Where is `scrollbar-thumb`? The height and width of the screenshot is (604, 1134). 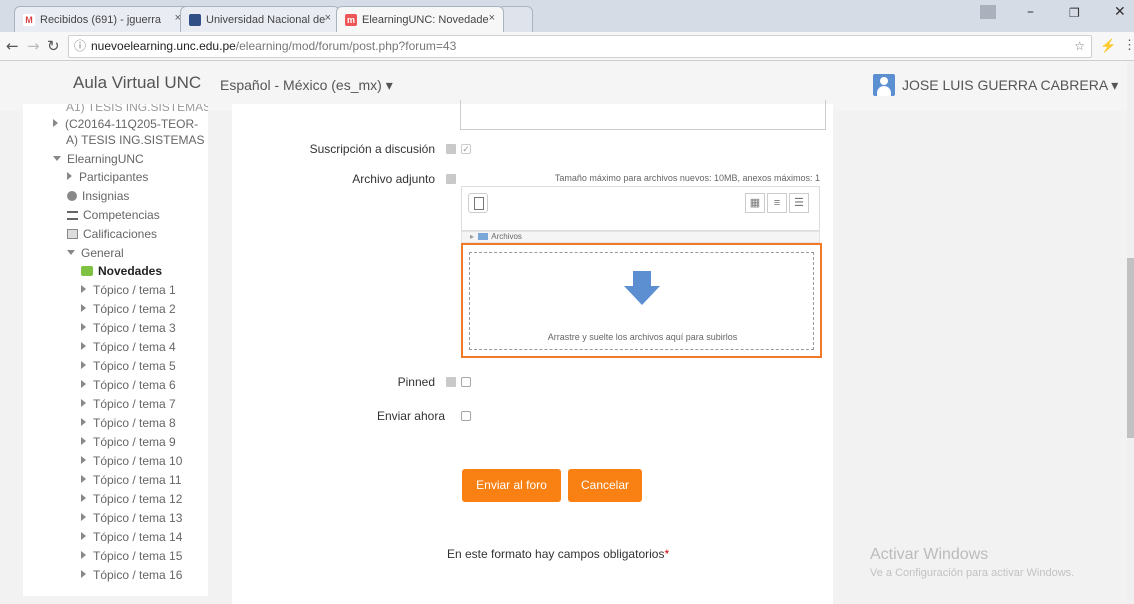 scrollbar-thumb is located at coordinates (1130, 348).